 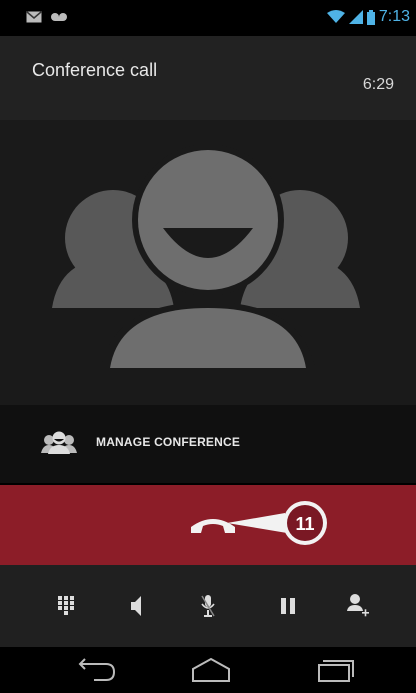 I want to click on speaker-icon, so click(x=136, y=606).